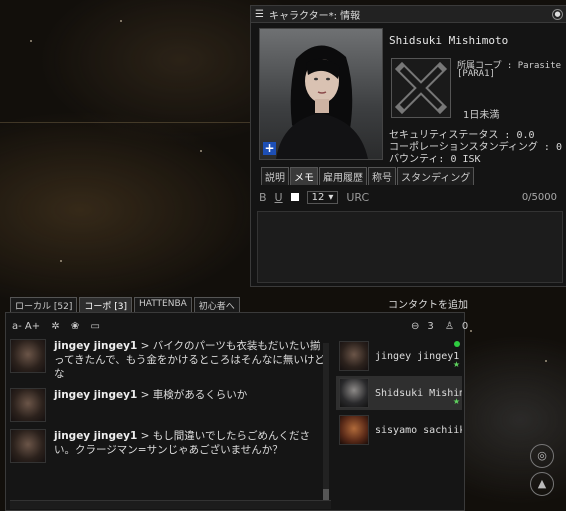 Image resolution: width=566 pixels, height=511 pixels. I want to click on window-titlebar: ☰ キャラクター*: 情報 ●, so click(408, 14).